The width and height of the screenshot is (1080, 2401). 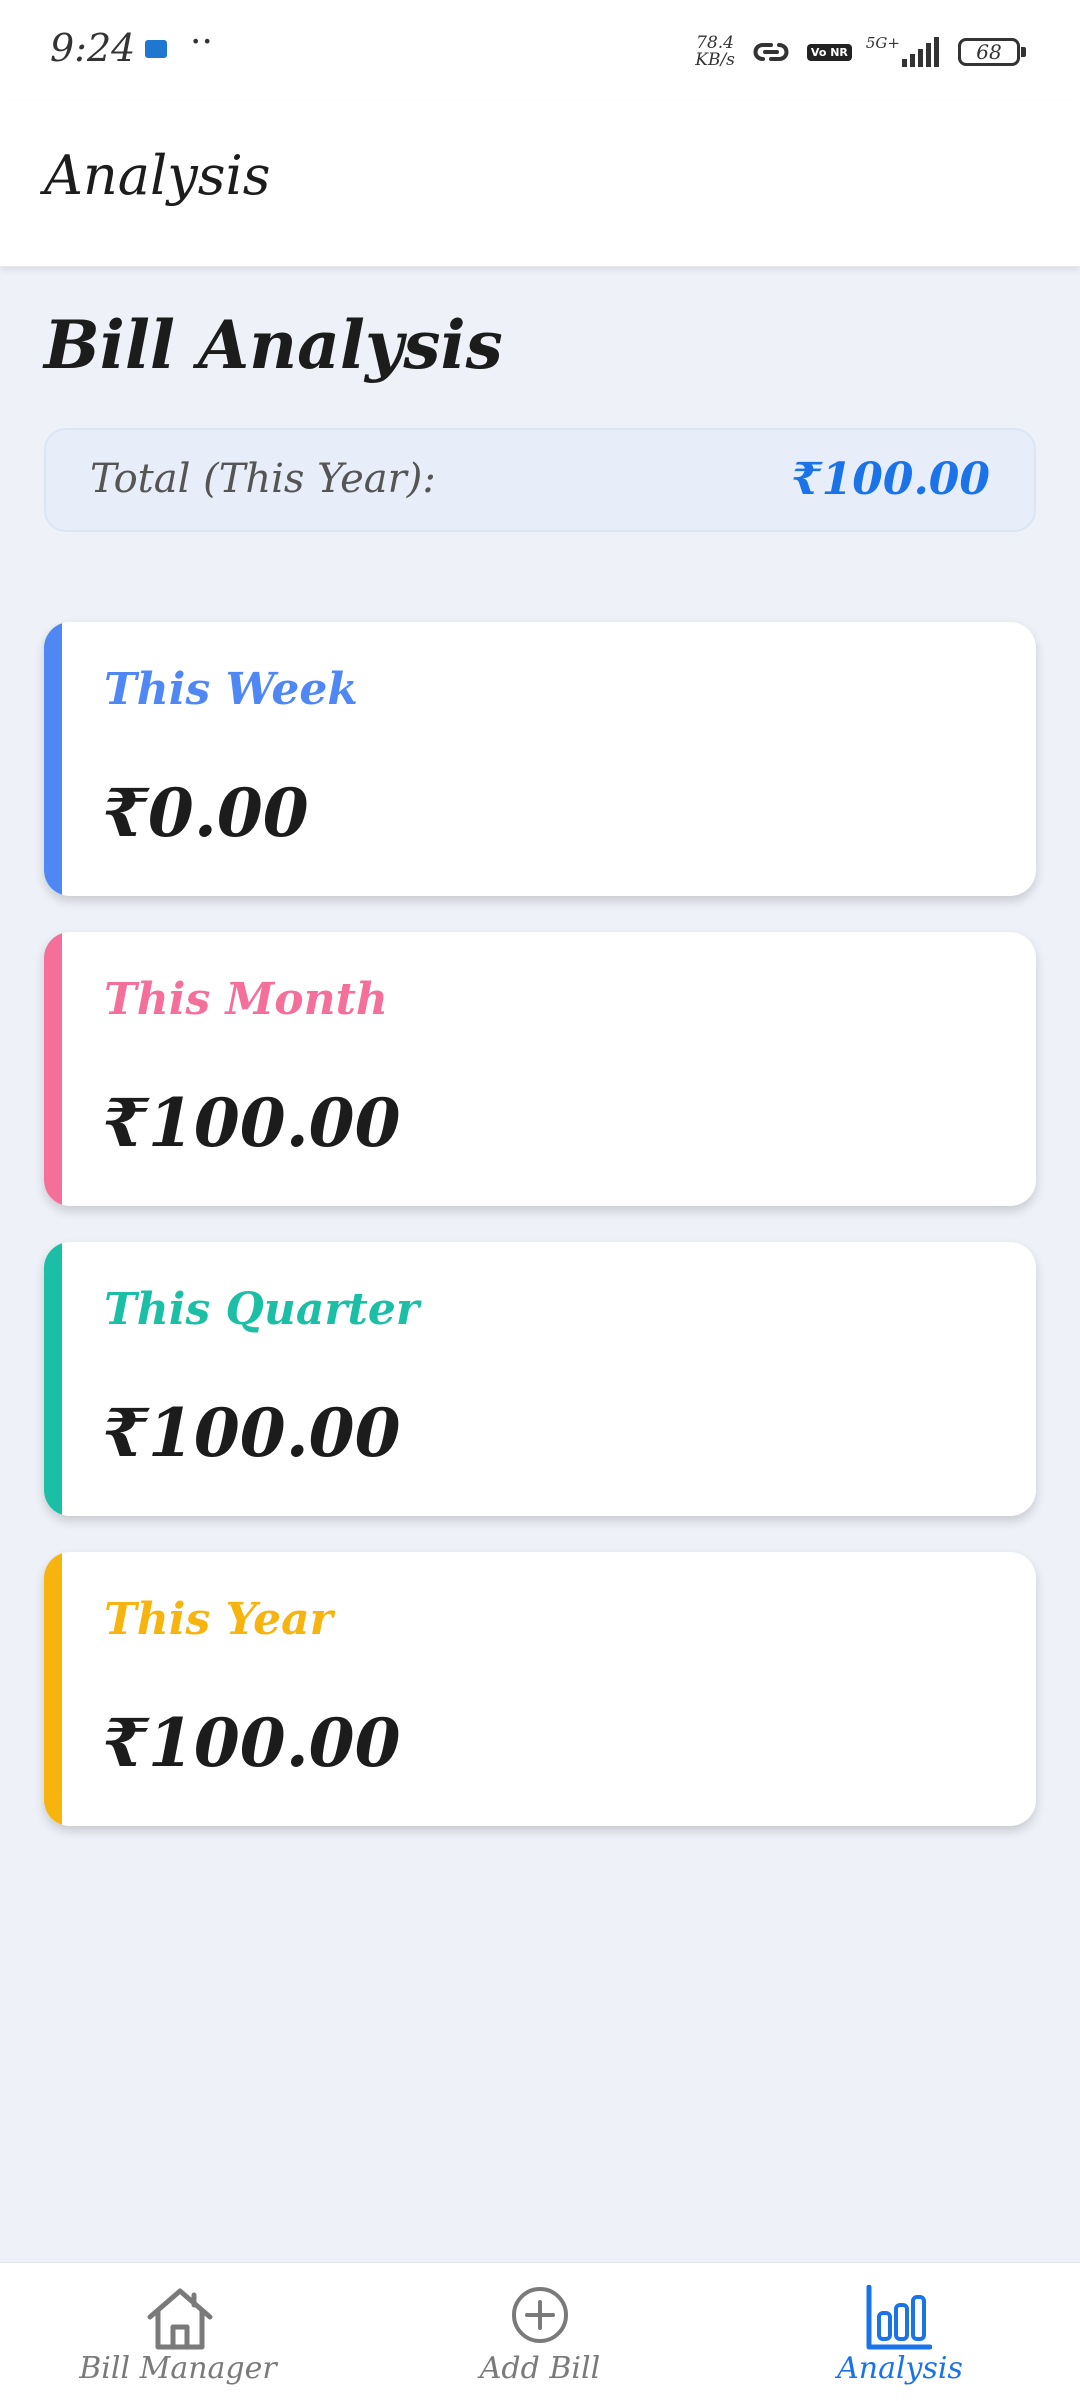 I want to click on network-speed: 78.4 KB/s, so click(x=715, y=52).